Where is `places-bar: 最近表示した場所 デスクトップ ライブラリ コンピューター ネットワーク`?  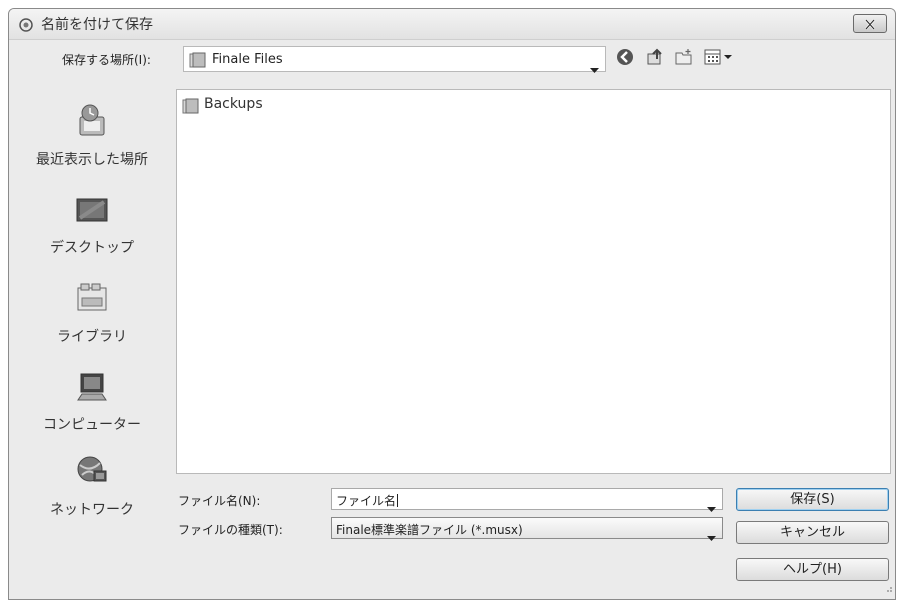
places-bar: 最近表示した場所 デスクトップ ライブラリ コンピューター ネットワーク is located at coordinates (92, 308).